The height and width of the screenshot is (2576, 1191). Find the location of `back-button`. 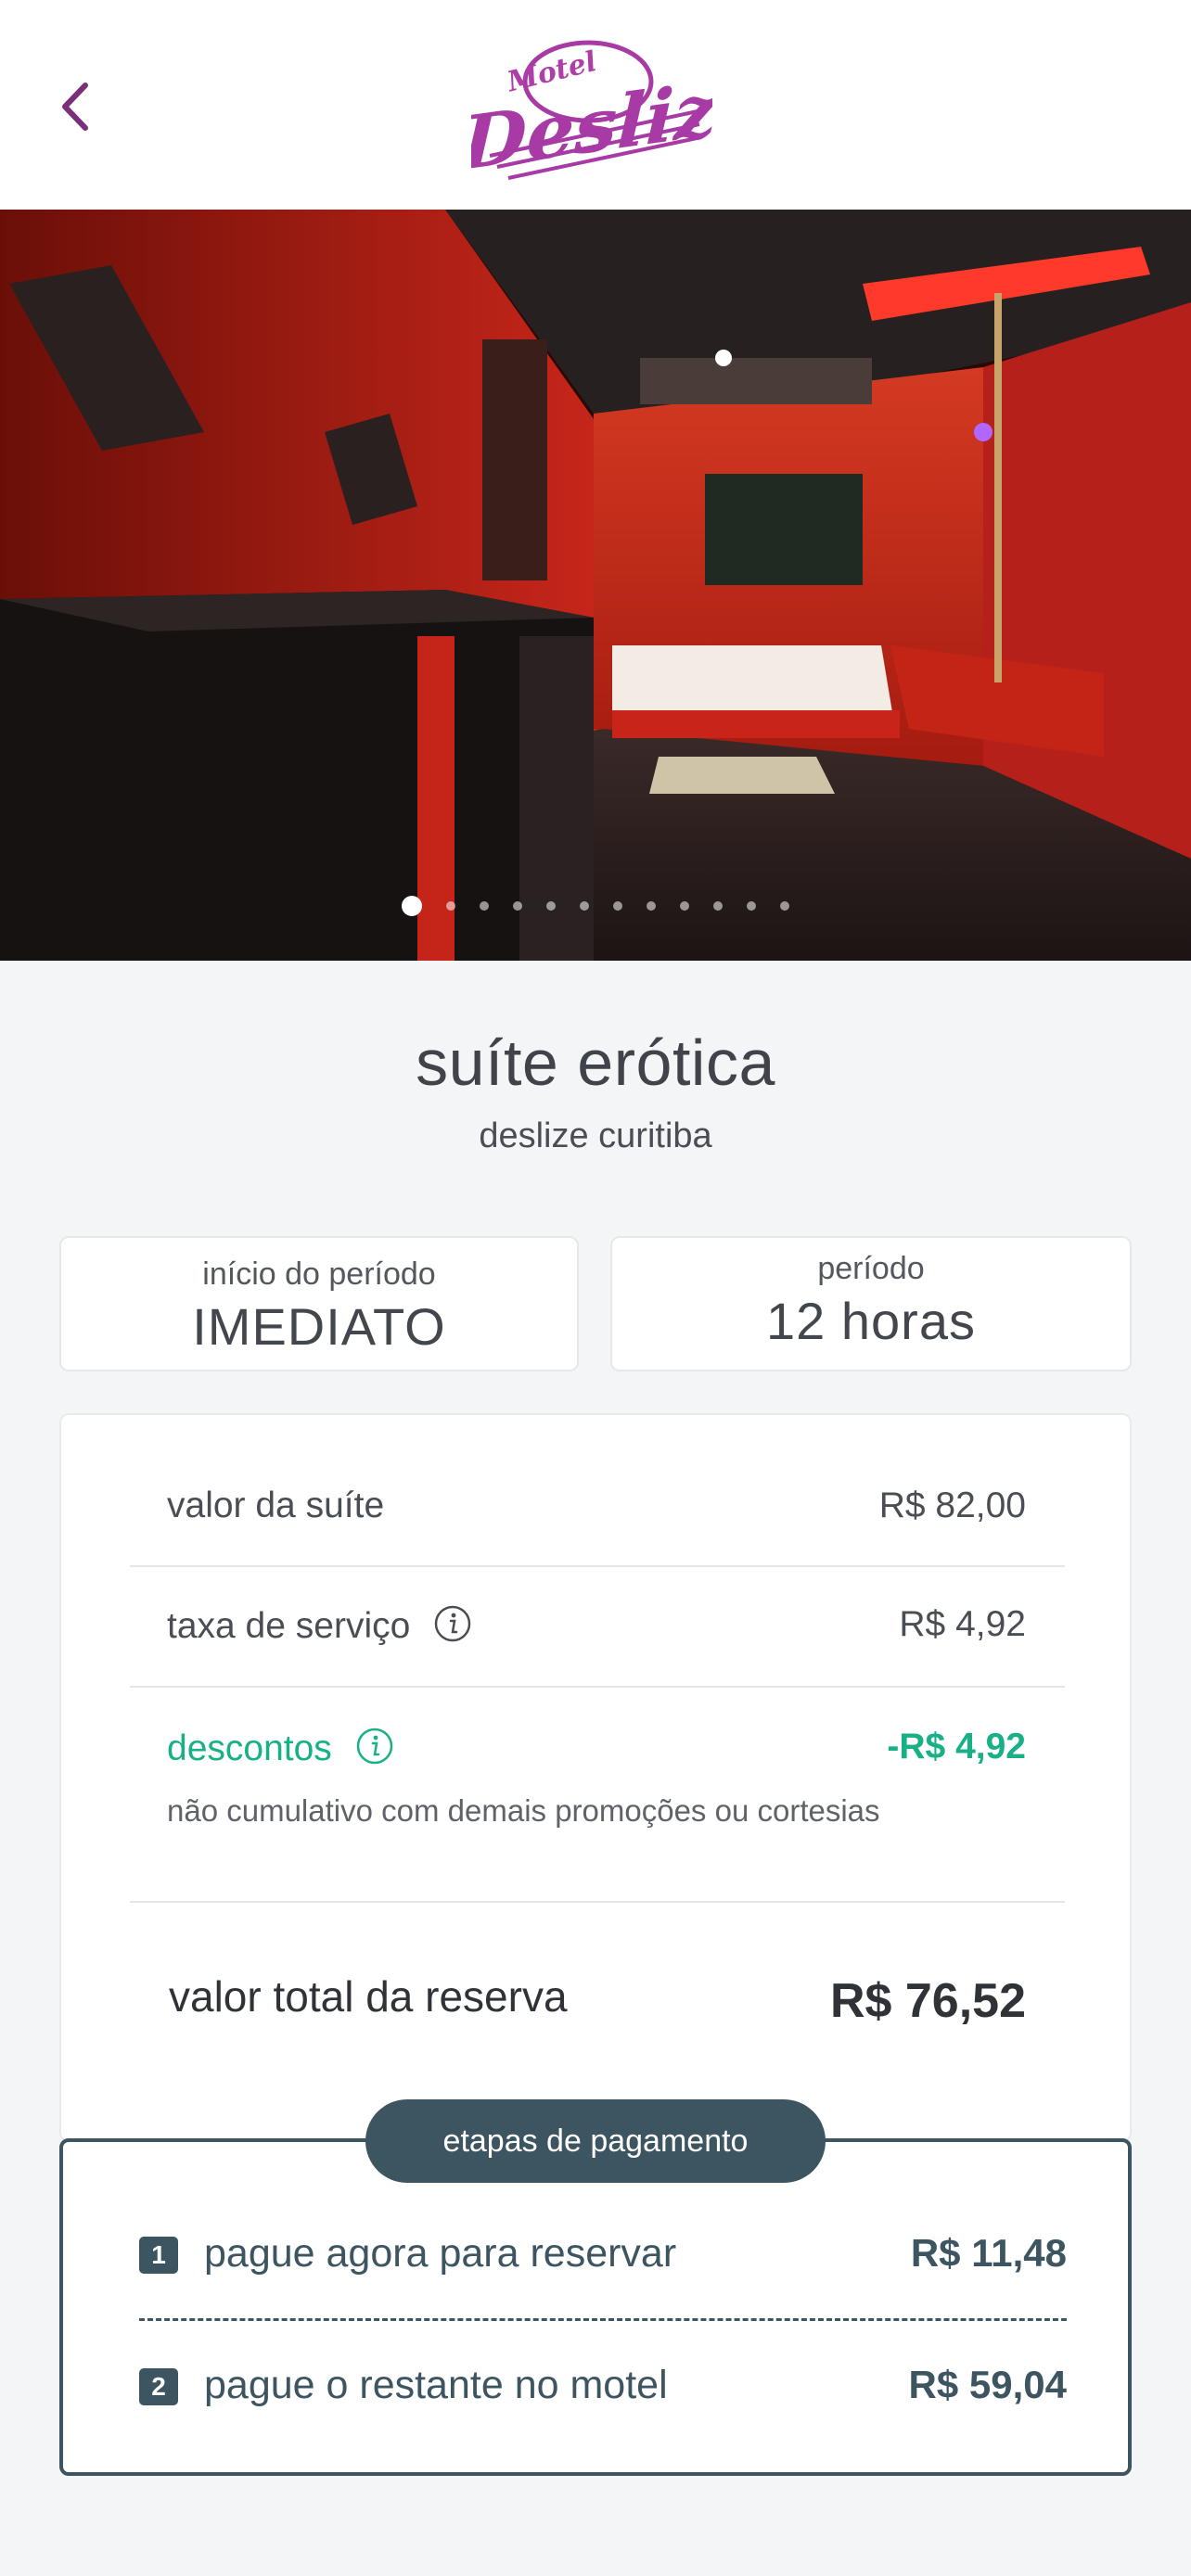

back-button is located at coordinates (78, 107).